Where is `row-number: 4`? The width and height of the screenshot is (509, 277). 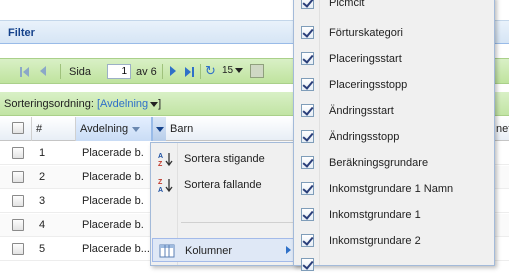 row-number: 4 is located at coordinates (42, 225).